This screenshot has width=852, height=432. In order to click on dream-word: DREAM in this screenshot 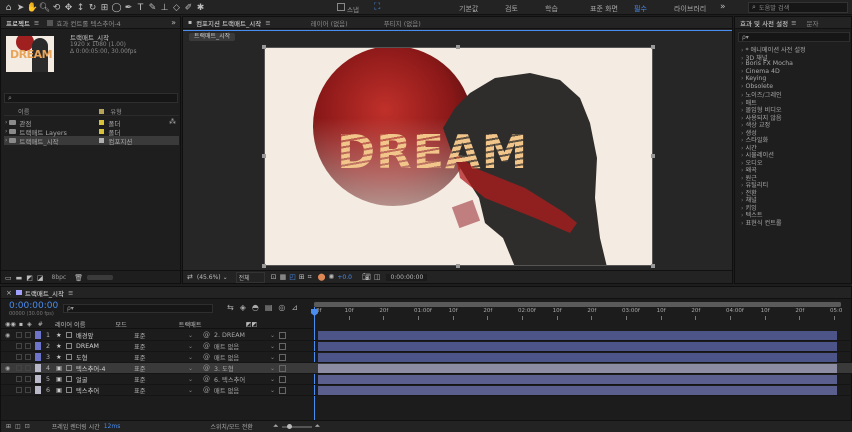, I will do `click(432, 152)`.